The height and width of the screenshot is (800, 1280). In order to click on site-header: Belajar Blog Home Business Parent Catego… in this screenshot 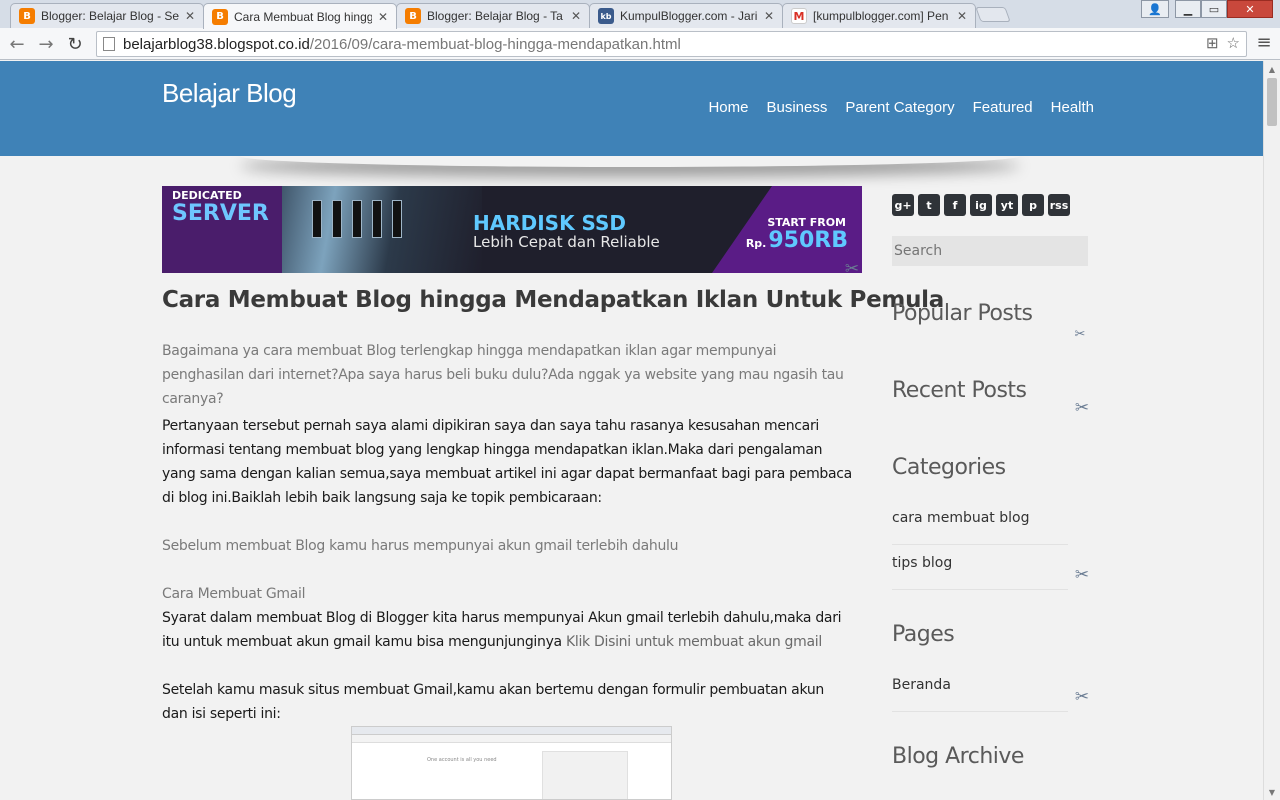, I will do `click(631, 108)`.